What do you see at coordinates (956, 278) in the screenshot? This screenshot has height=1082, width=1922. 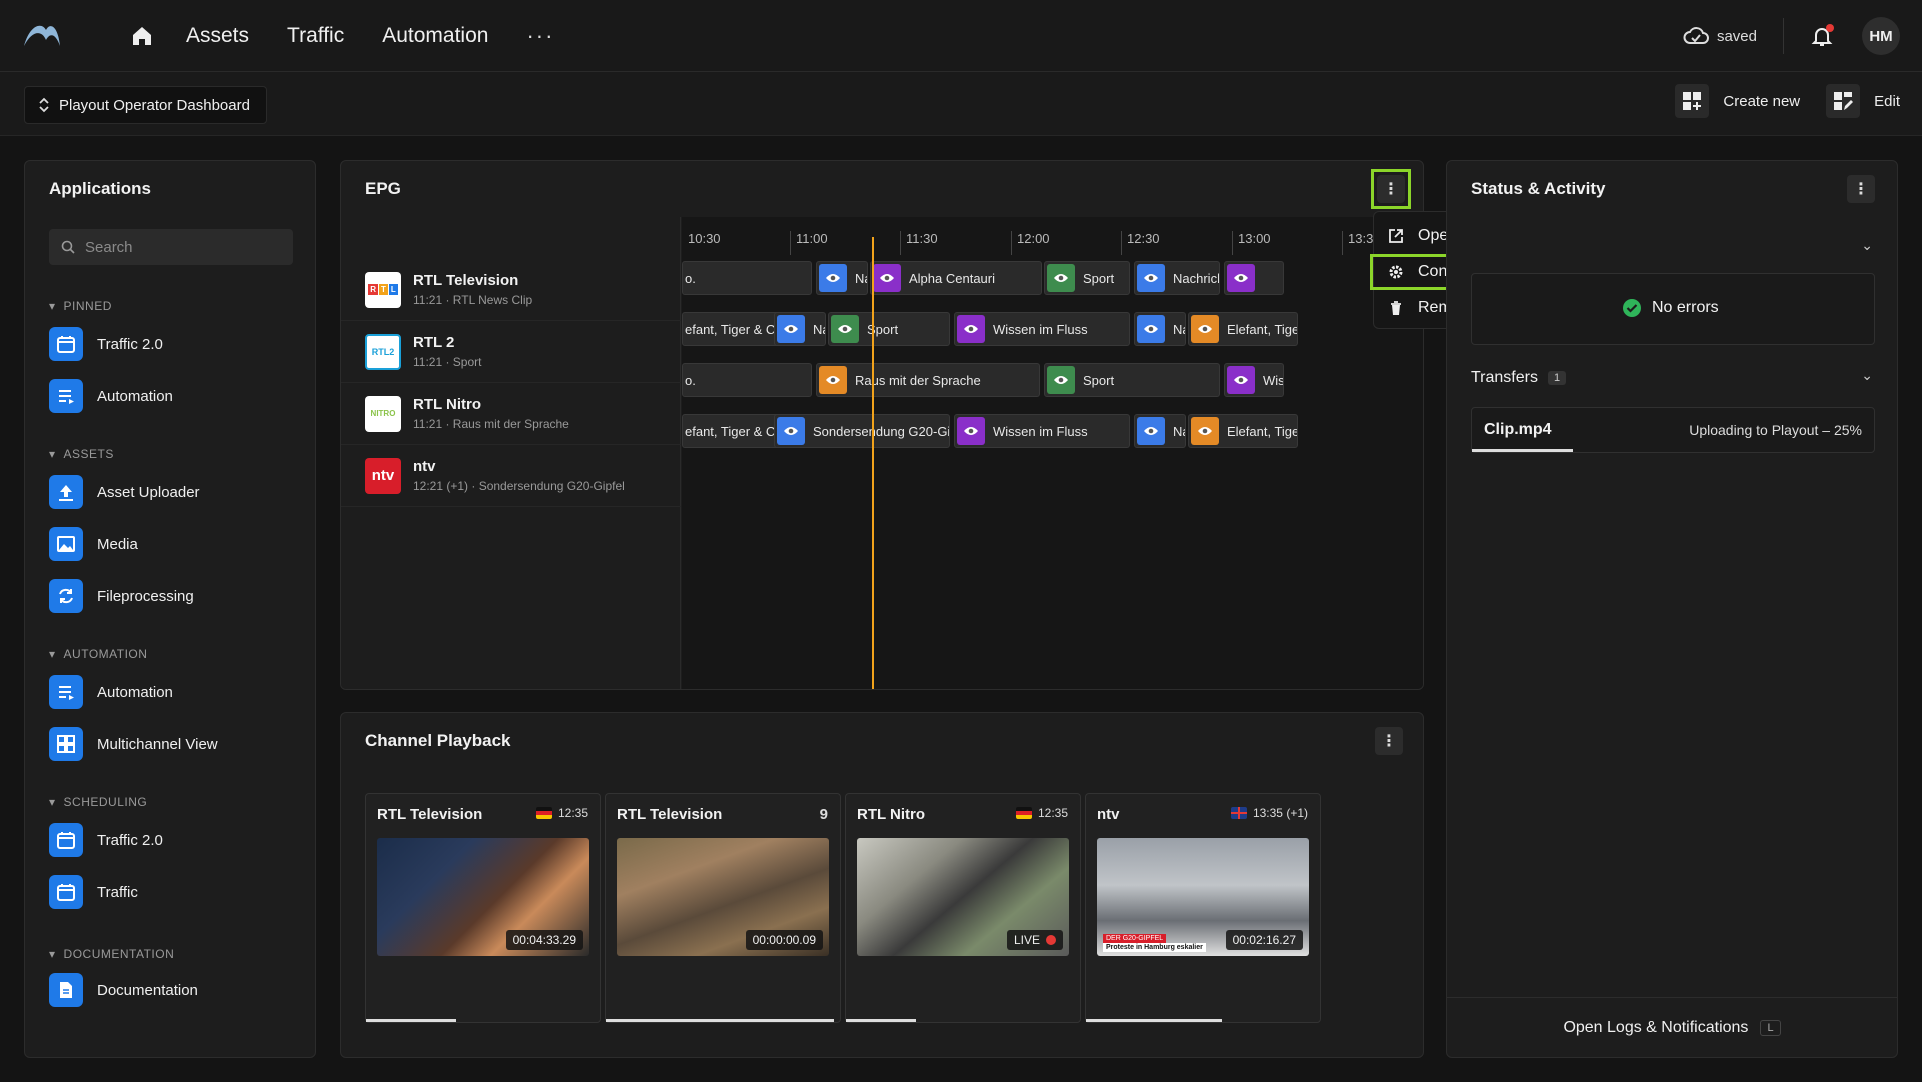 I see `epg-program-block: Alpha Centauri` at bounding box center [956, 278].